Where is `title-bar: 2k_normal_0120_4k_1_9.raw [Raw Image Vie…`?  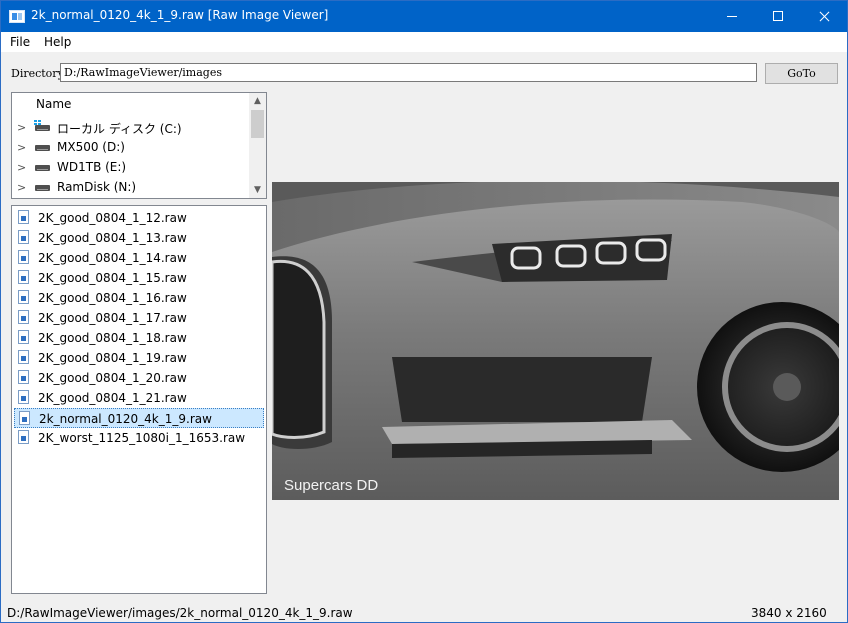
title-bar: 2k_normal_0120_4k_1_9.raw [Raw Image Vie… is located at coordinates (424, 16).